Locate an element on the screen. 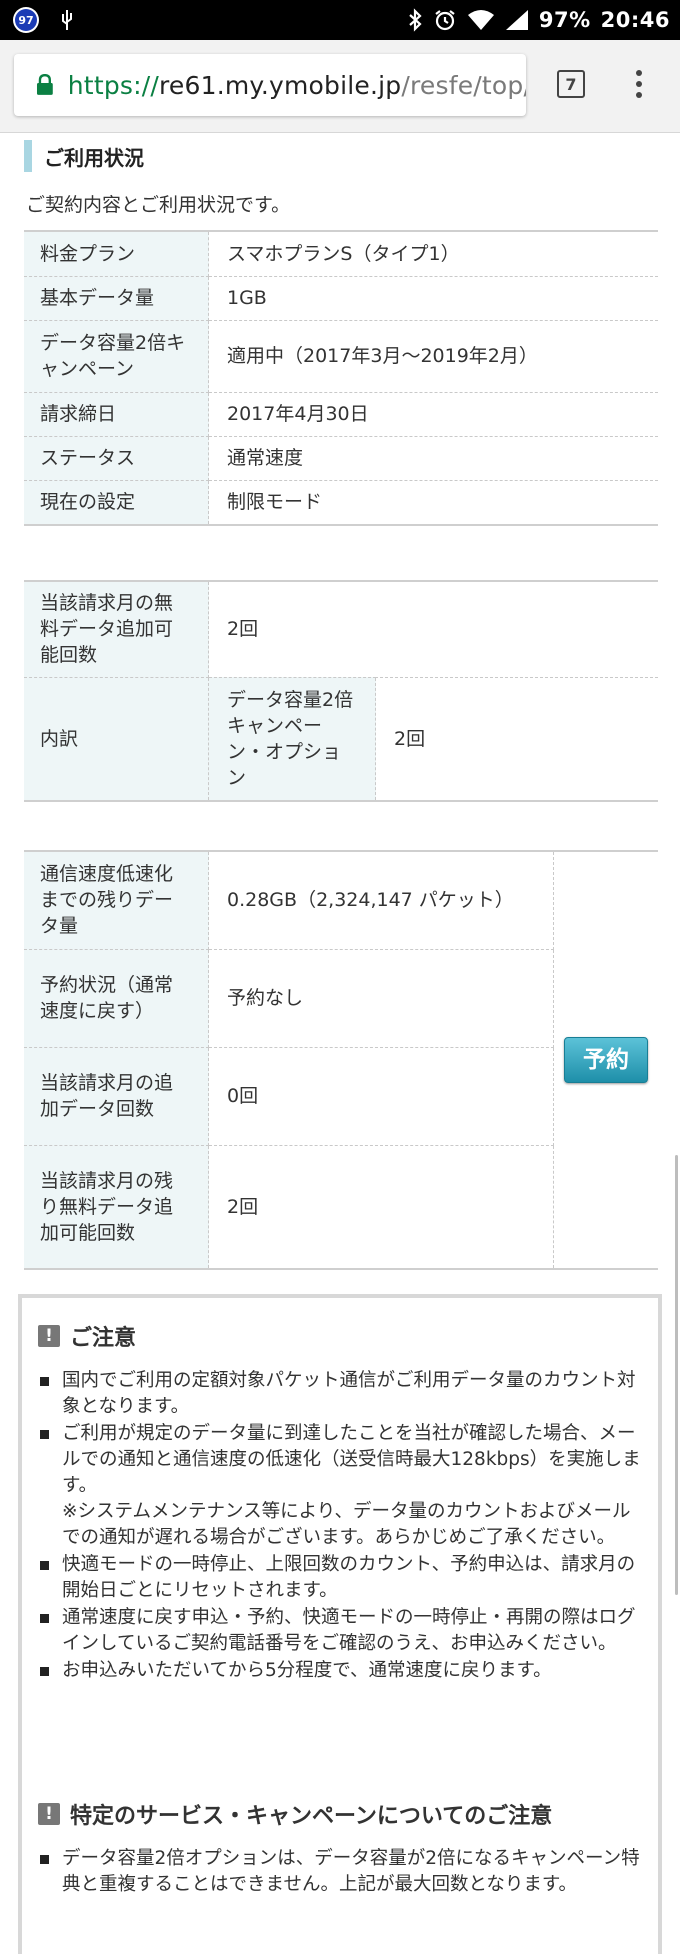 The image size is (680, 1954). notice-heading: ! ご注意 is located at coordinates (87, 1336).